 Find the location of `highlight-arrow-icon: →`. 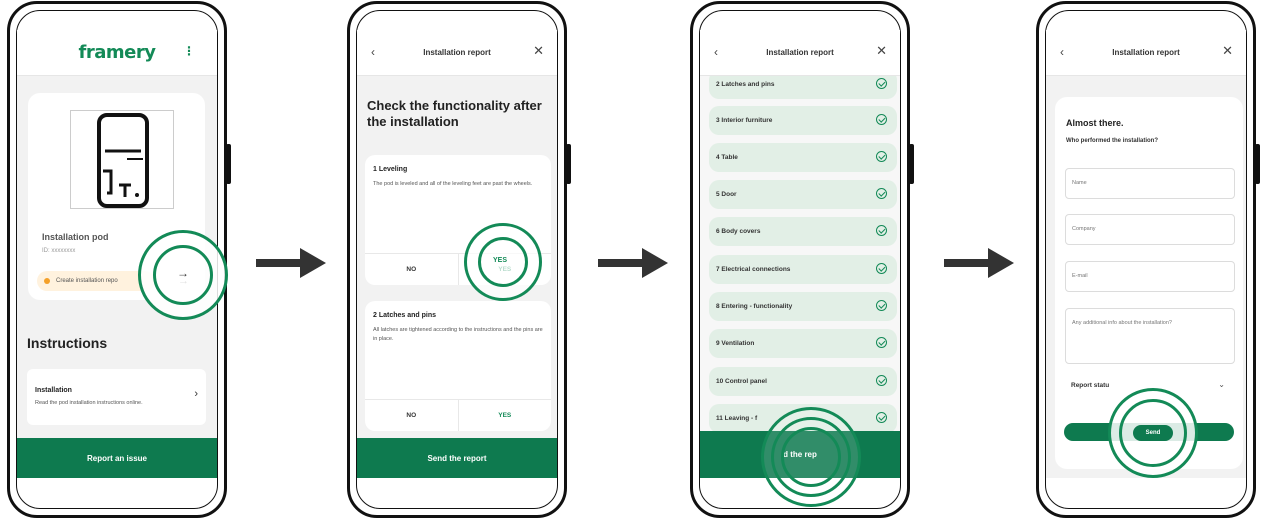

highlight-arrow-icon: → is located at coordinates (183, 273).